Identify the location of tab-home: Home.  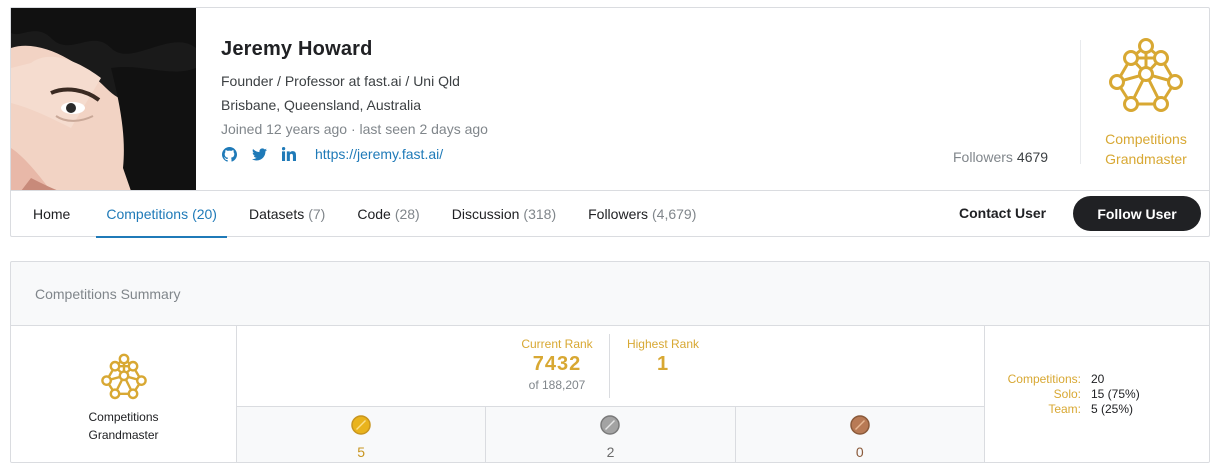
(53, 214).